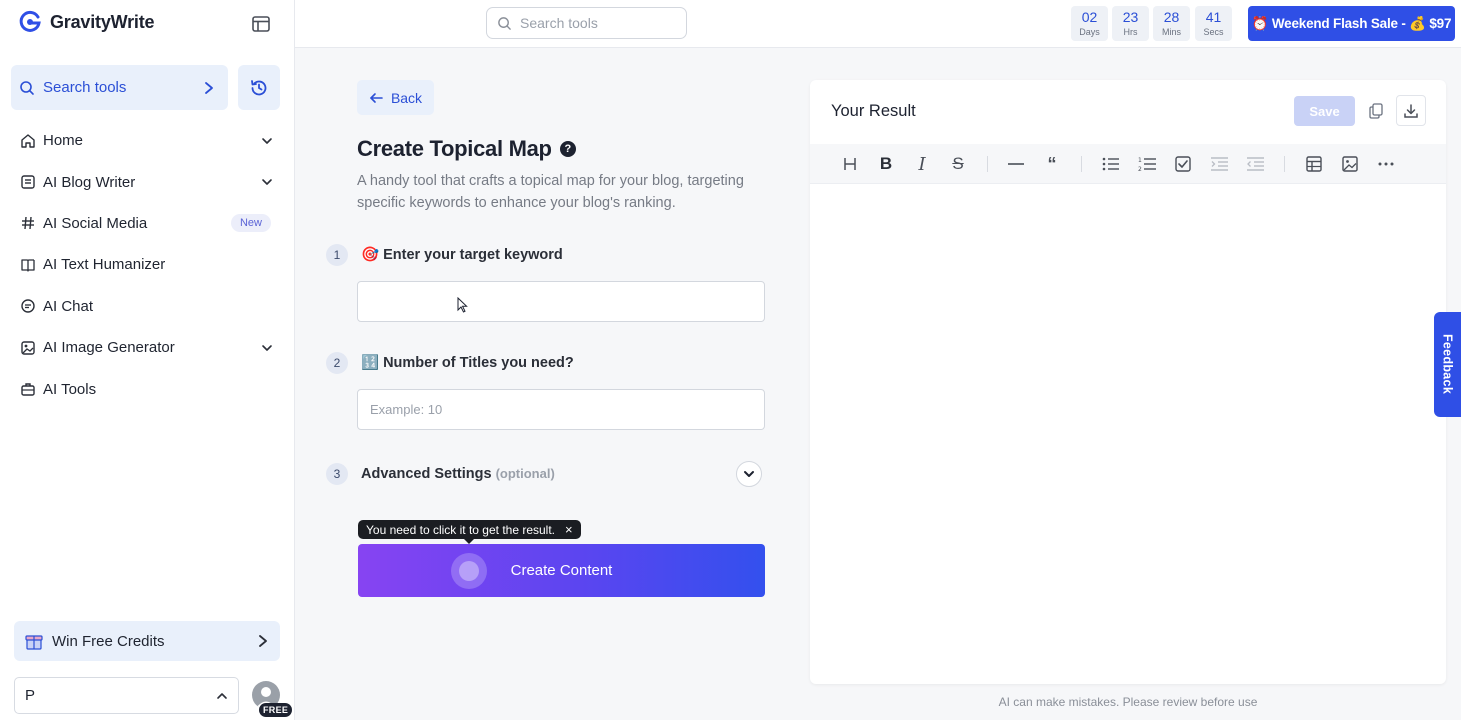  I want to click on sidebar-item-label: AI Chat, so click(68, 306).